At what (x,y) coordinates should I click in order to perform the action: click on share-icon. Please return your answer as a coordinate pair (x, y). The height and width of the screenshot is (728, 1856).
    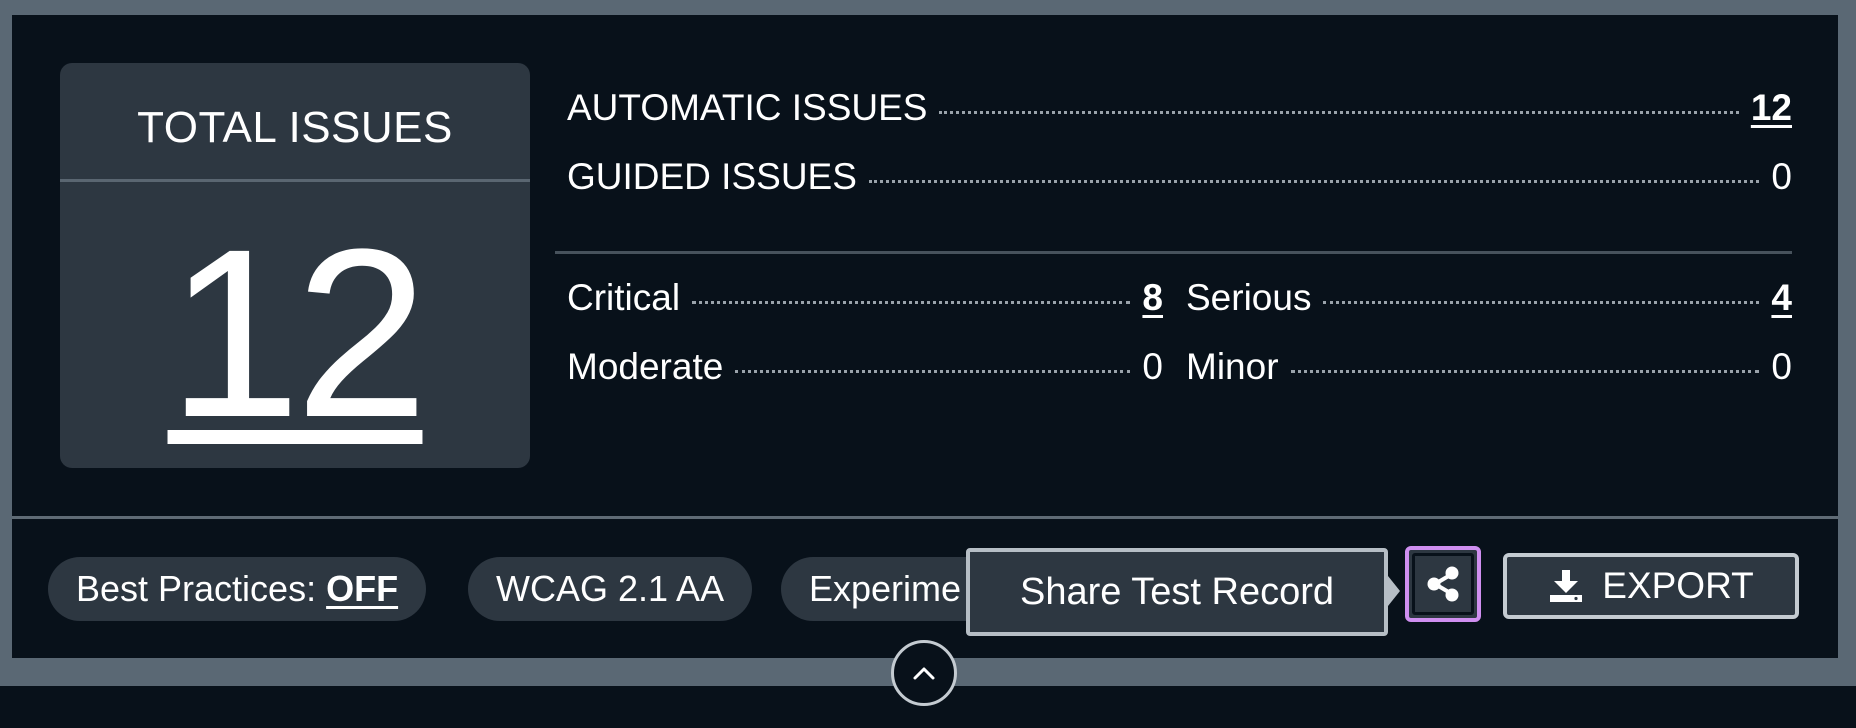
    Looking at the image, I should click on (1443, 584).